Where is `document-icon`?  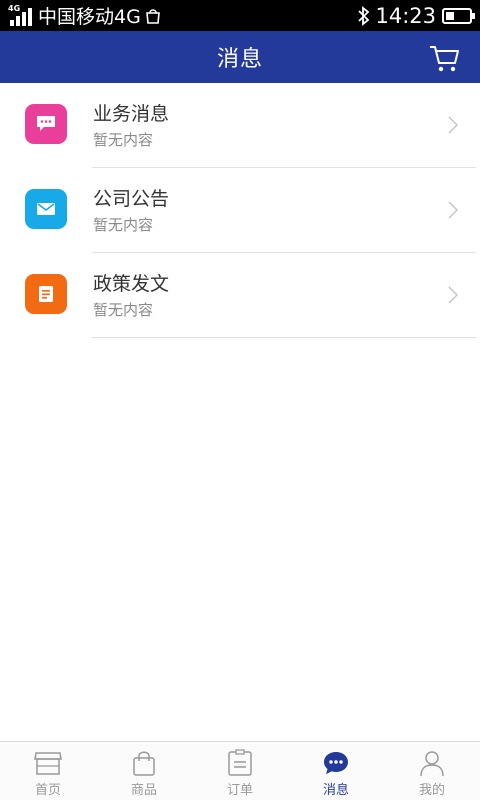 document-icon is located at coordinates (46, 294).